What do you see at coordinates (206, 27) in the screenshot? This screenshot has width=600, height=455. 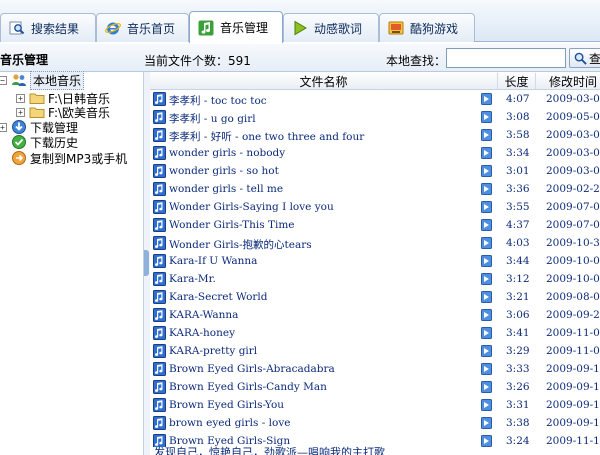 I see `music-note-icon` at bounding box center [206, 27].